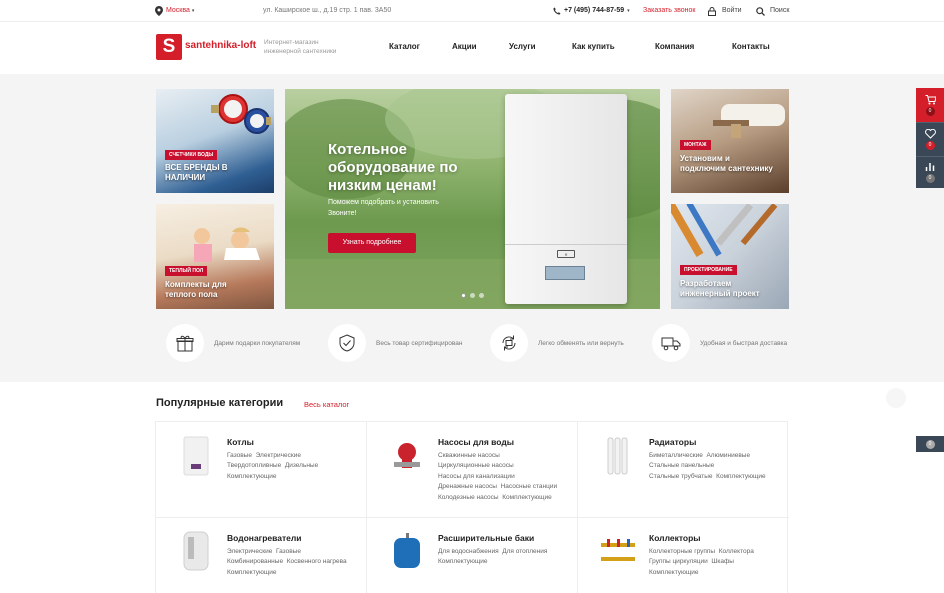  What do you see at coordinates (193, 11) in the screenshot?
I see `chevron-down-icon: ▾` at bounding box center [193, 11].